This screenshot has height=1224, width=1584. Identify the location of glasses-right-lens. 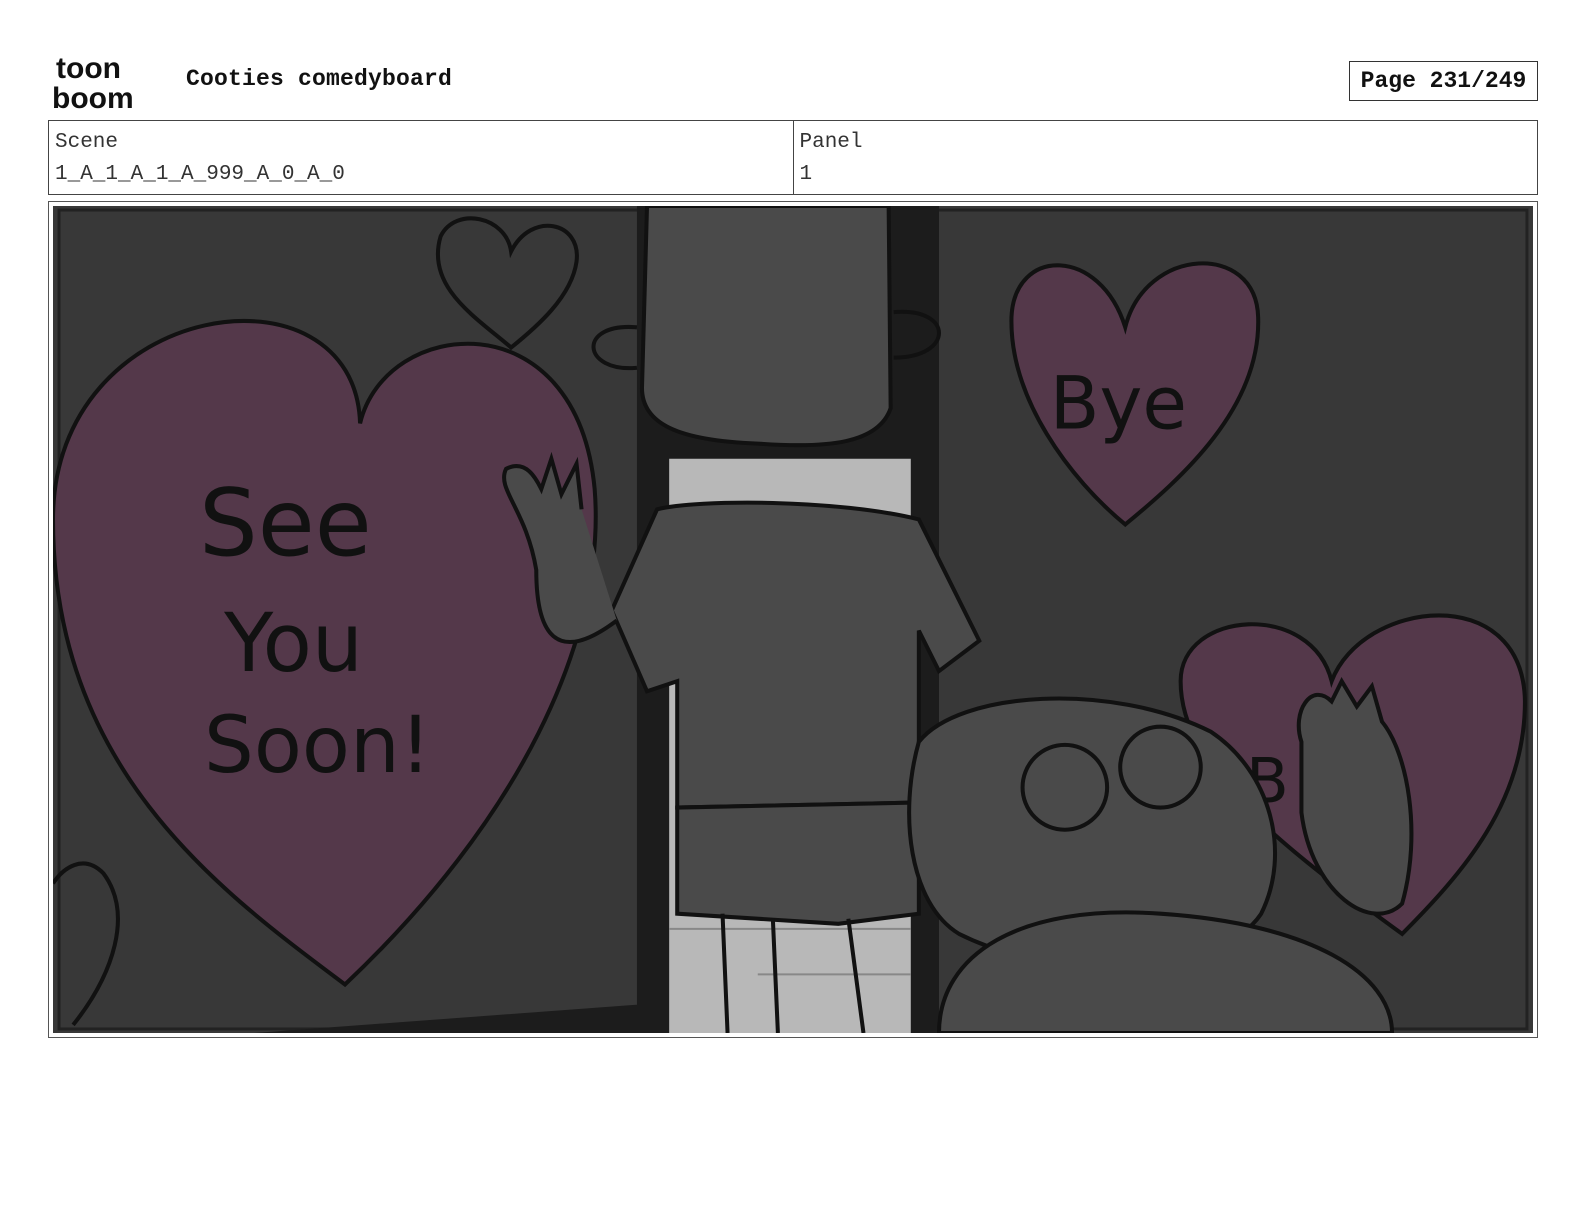
(1160, 767).